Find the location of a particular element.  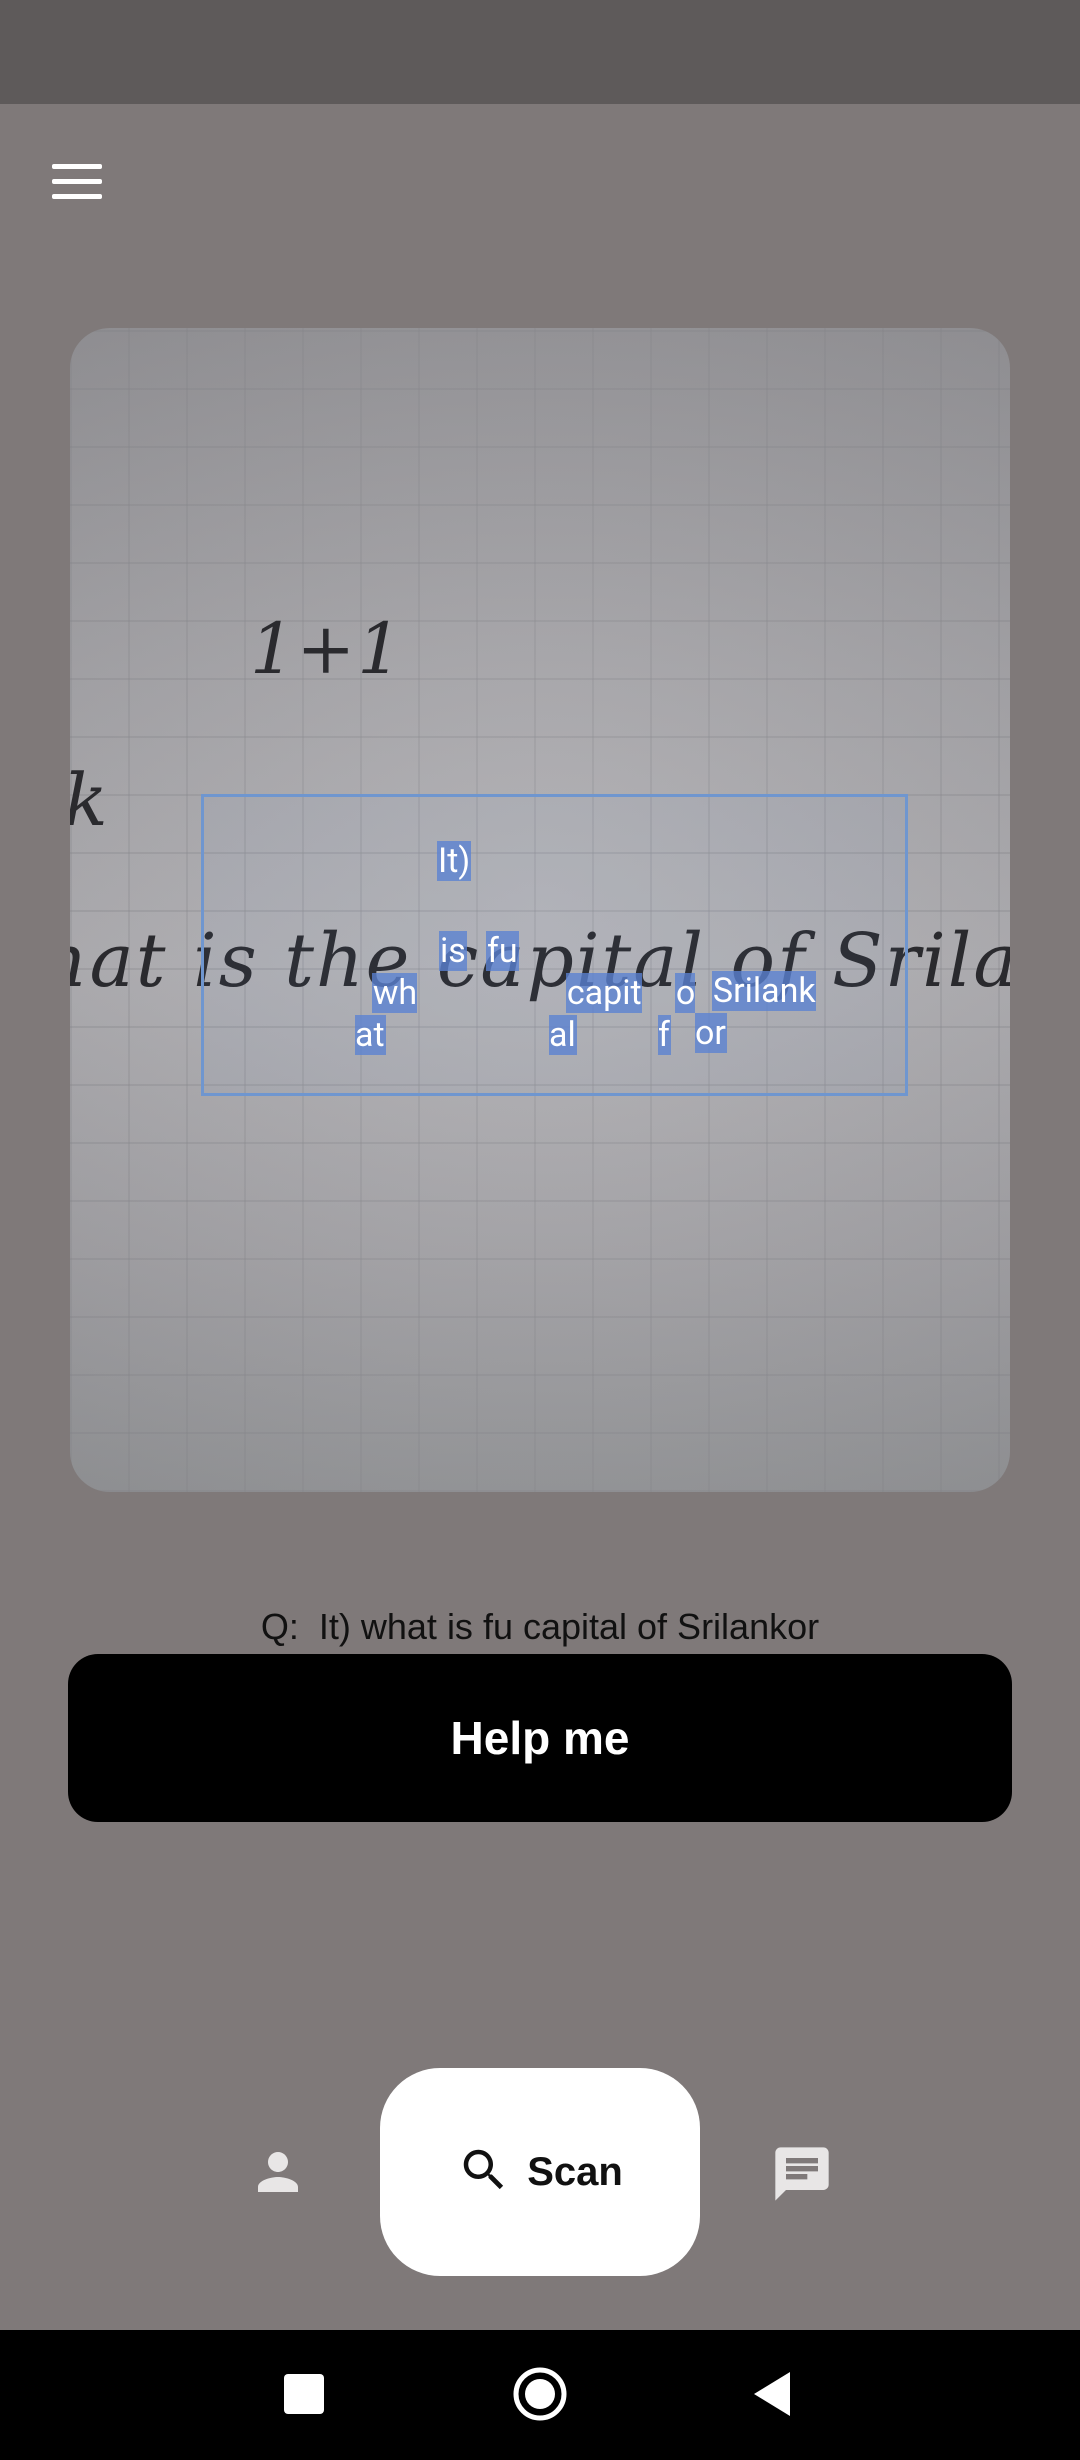

detected-word: fu is located at coordinates (502, 951).